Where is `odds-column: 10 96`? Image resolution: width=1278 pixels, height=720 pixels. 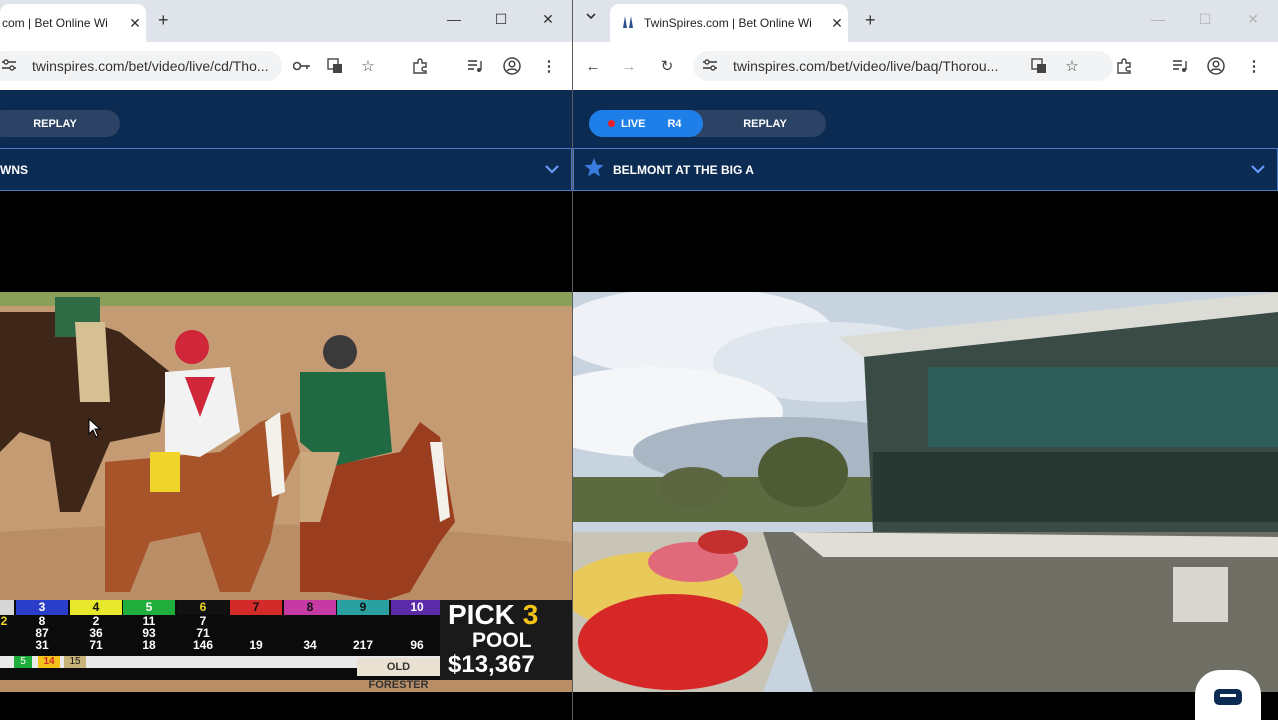 odds-column: 10 96 is located at coordinates (417, 625).